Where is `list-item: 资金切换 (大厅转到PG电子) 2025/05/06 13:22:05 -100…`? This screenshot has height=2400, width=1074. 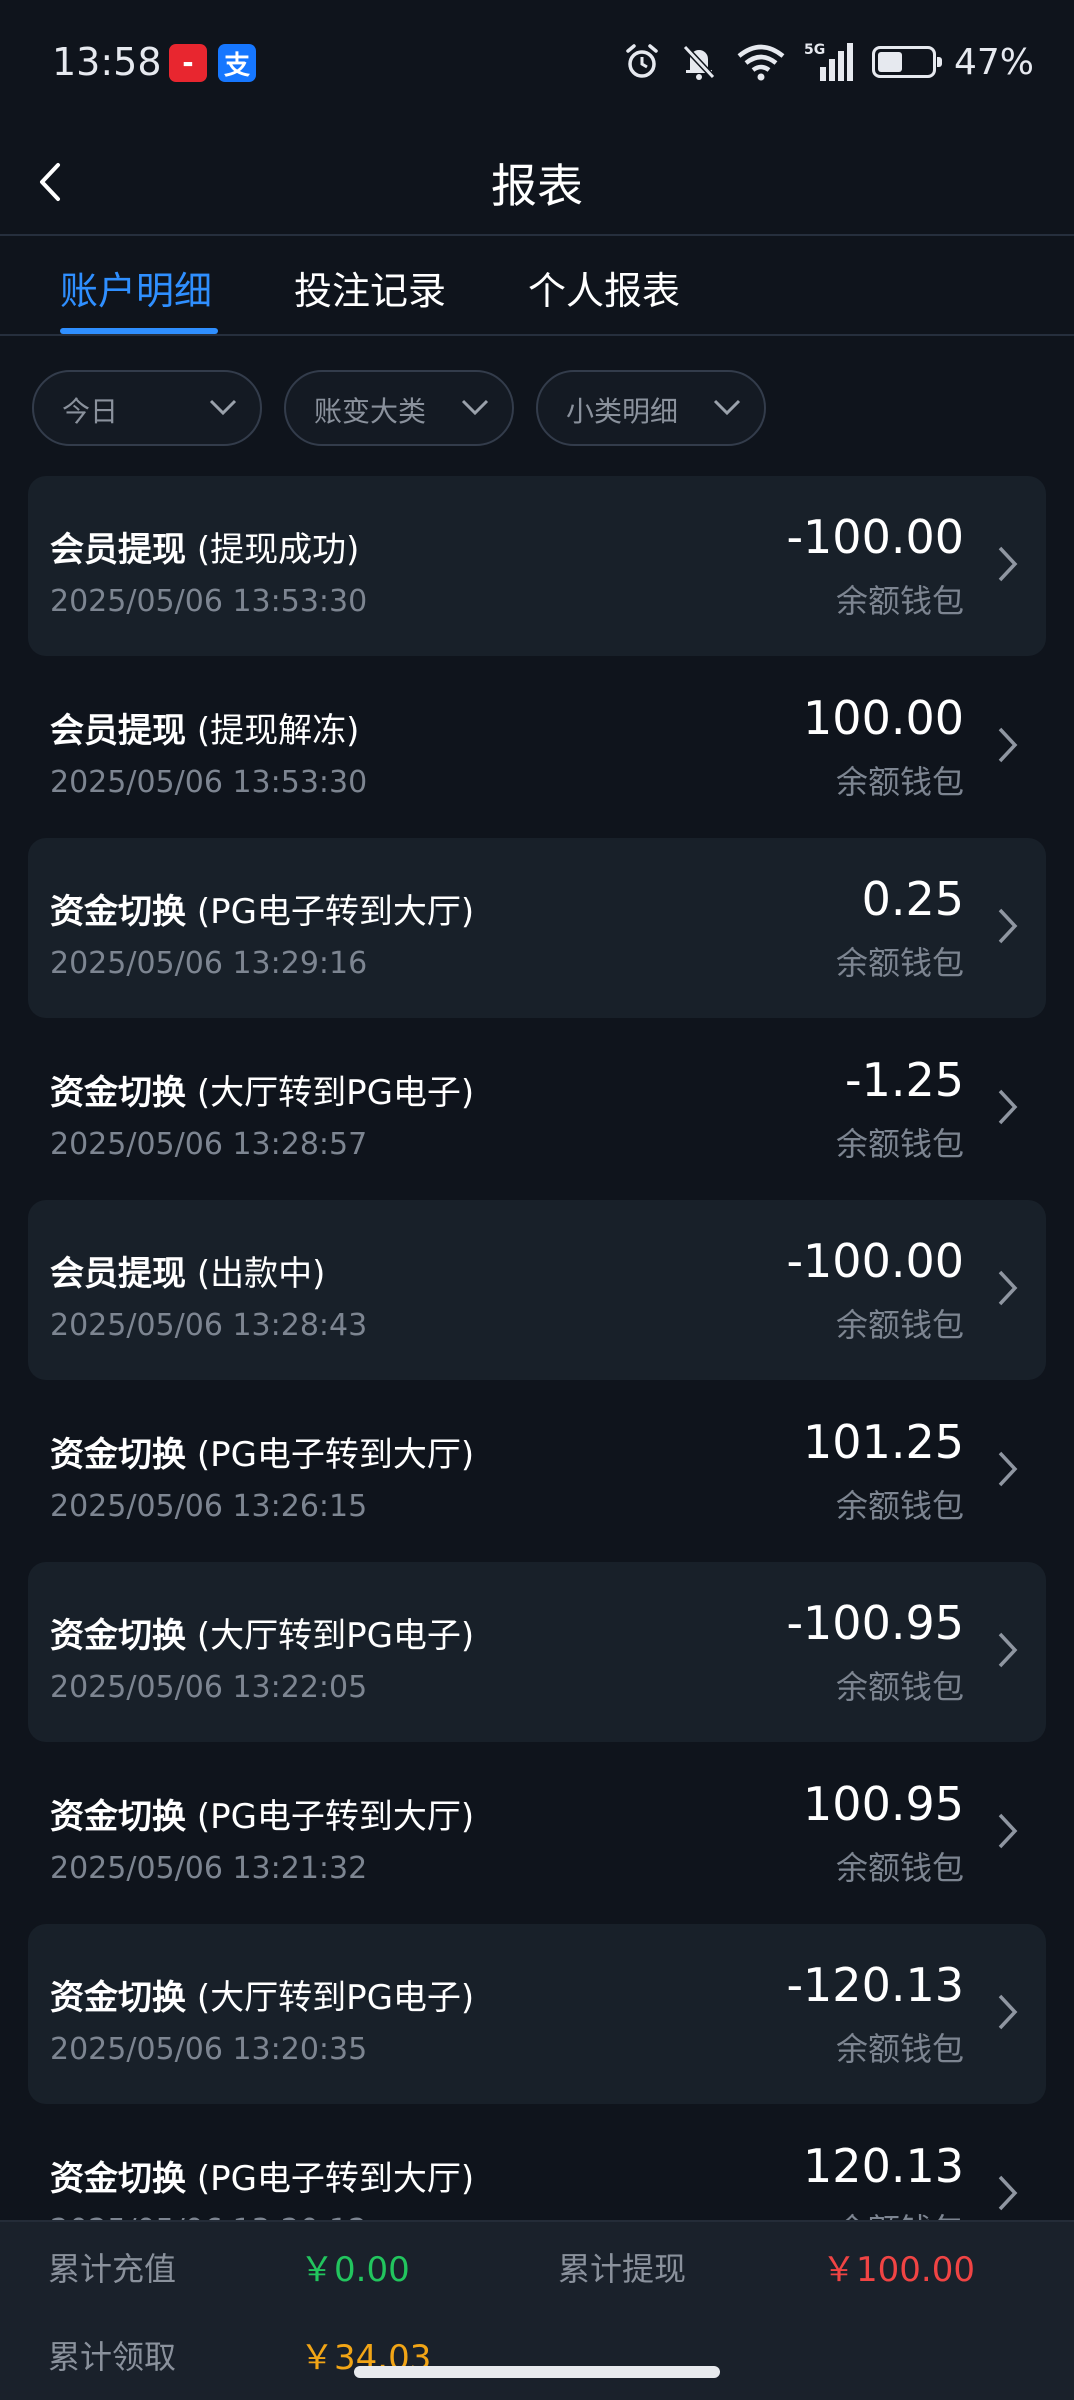
list-item: 资金切换 (大厅转到PG电子) 2025/05/06 13:22:05 -100… is located at coordinates (537, 1652).